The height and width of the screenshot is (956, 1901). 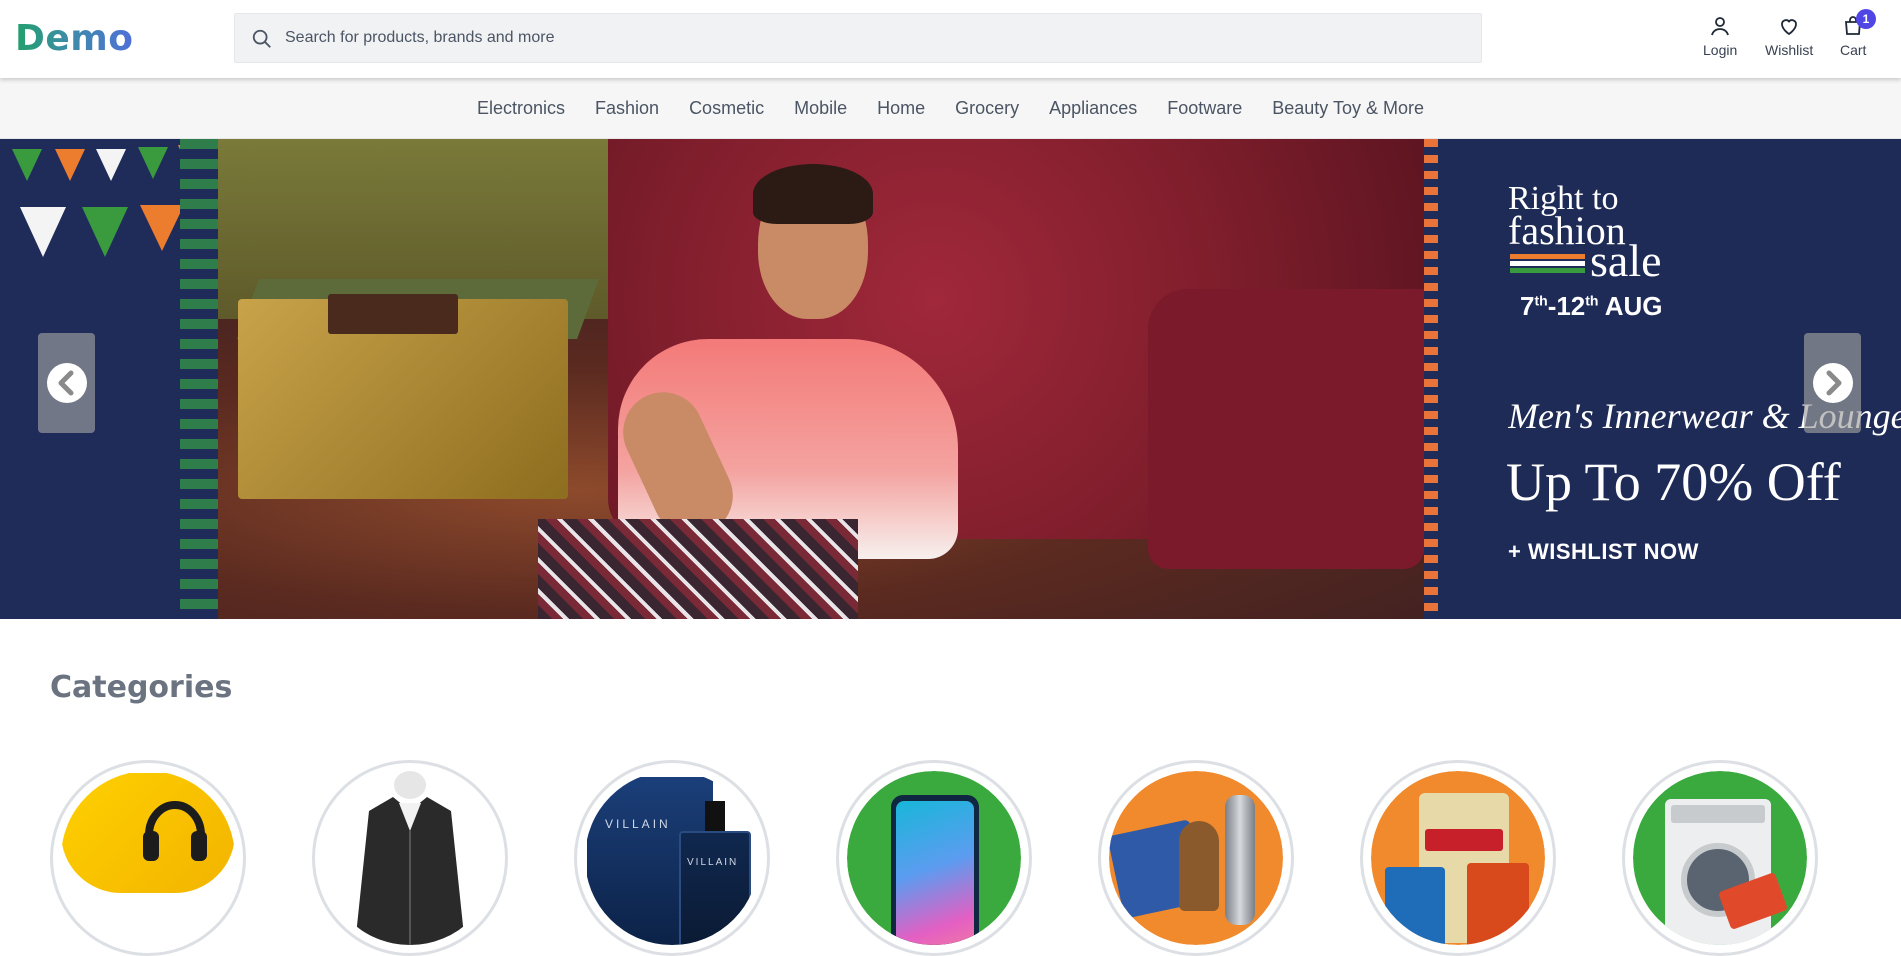 I want to click on category-smartphone, so click(x=934, y=858).